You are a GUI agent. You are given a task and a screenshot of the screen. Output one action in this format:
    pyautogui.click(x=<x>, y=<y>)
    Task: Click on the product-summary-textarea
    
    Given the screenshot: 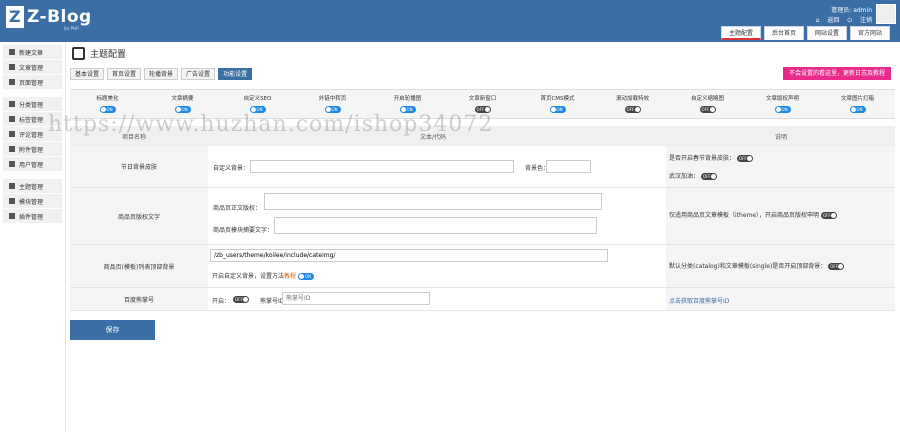 What is the action you would take?
    pyautogui.click(x=435, y=225)
    